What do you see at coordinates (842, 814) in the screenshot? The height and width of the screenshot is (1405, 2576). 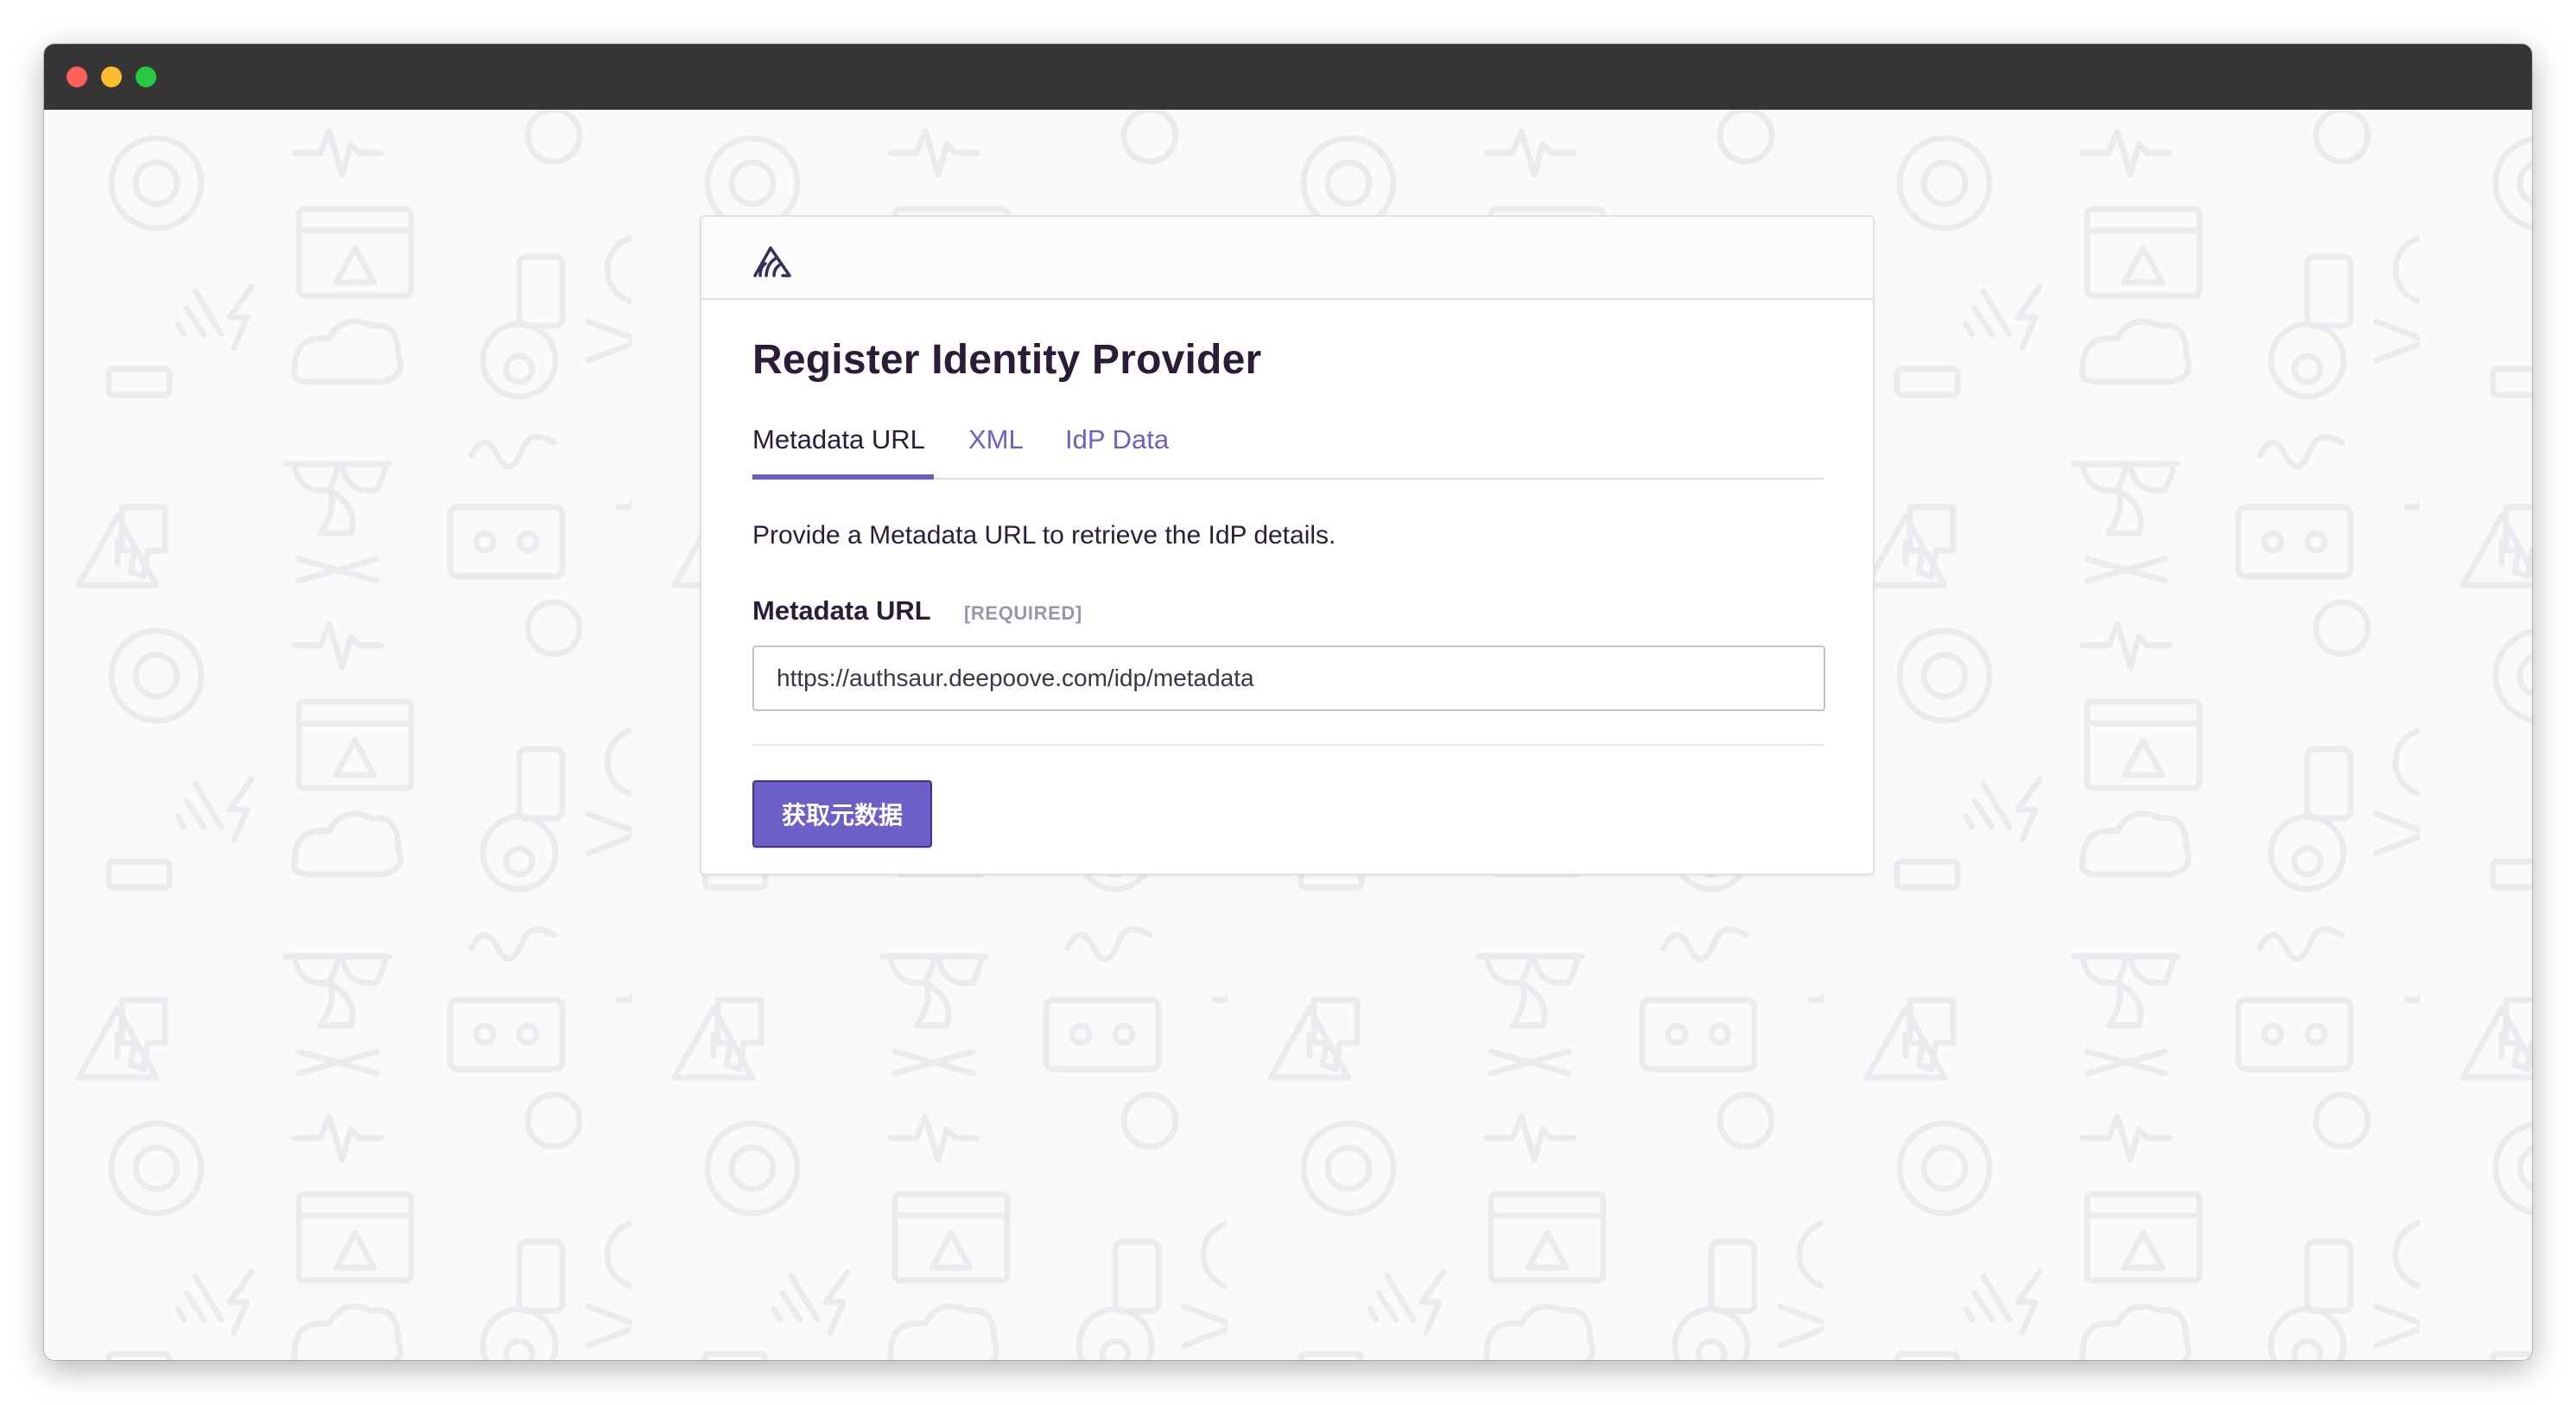 I see `fetch-metadata-button: 获取元数据` at bounding box center [842, 814].